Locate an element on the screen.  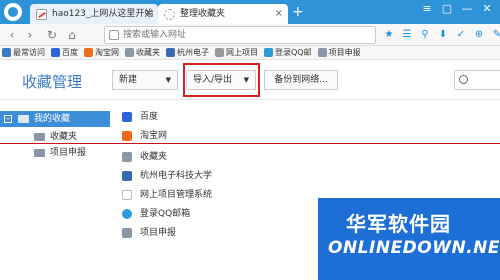
search-input is located at coordinates (485, 80).